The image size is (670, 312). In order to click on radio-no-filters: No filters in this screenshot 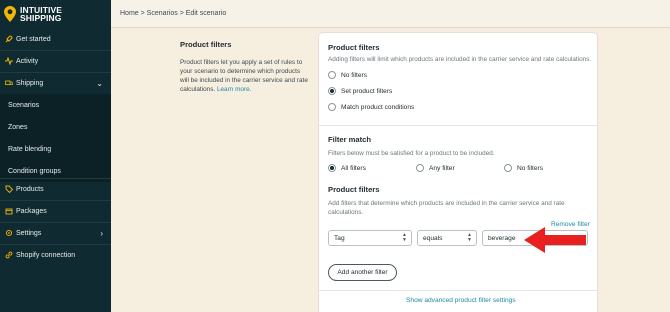, I will do `click(347, 75)`.